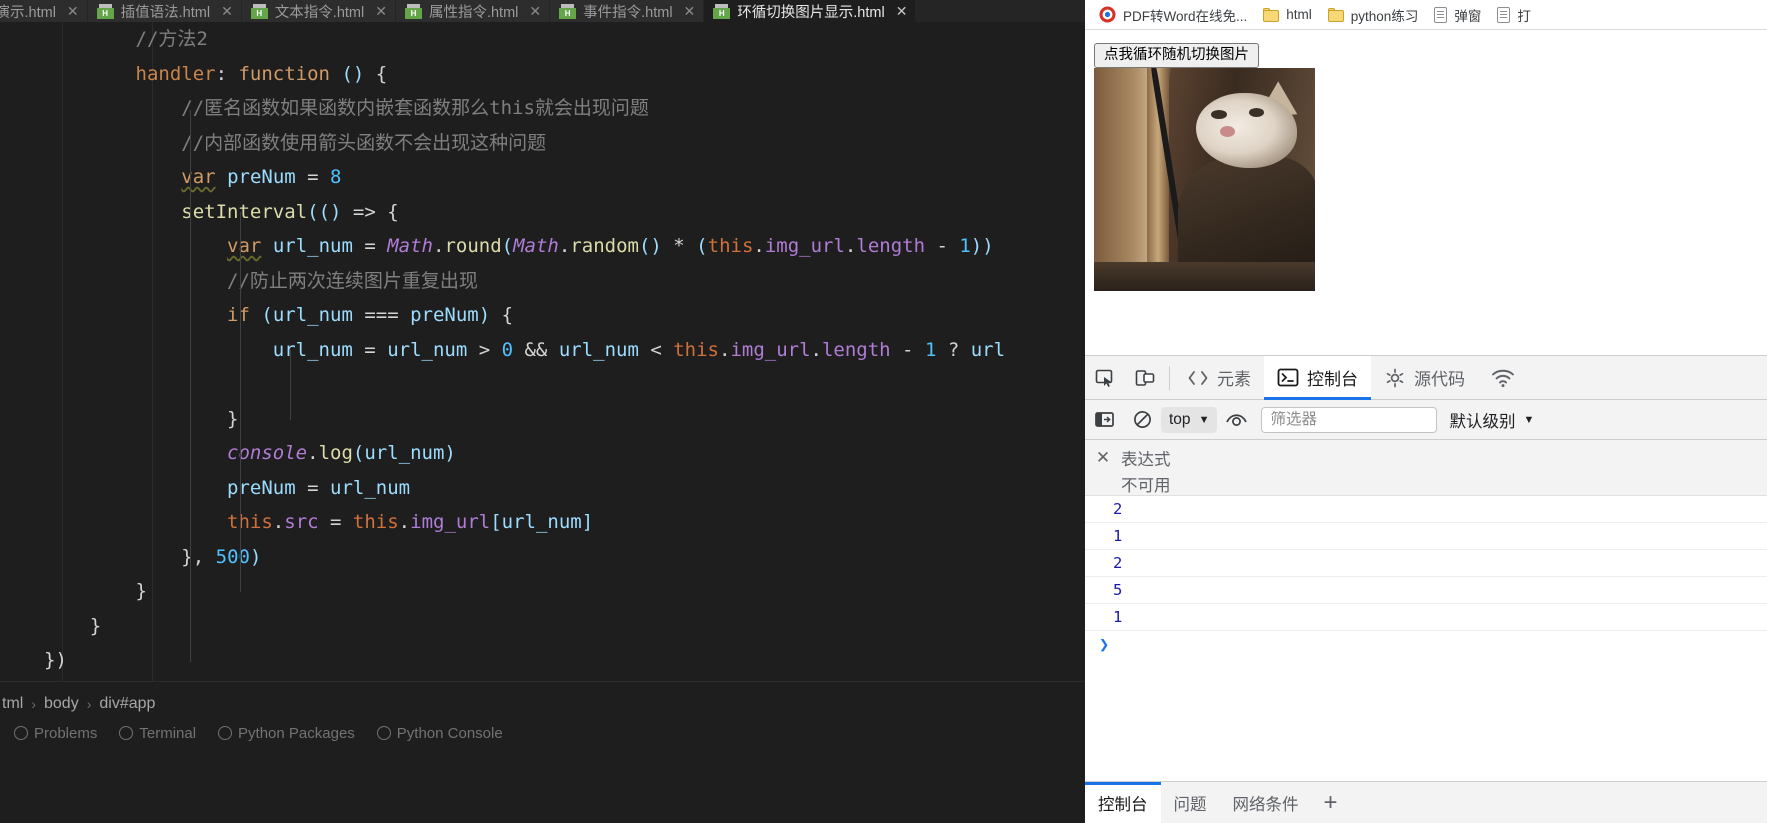  I want to click on devtools-tab, so click(1503, 378).